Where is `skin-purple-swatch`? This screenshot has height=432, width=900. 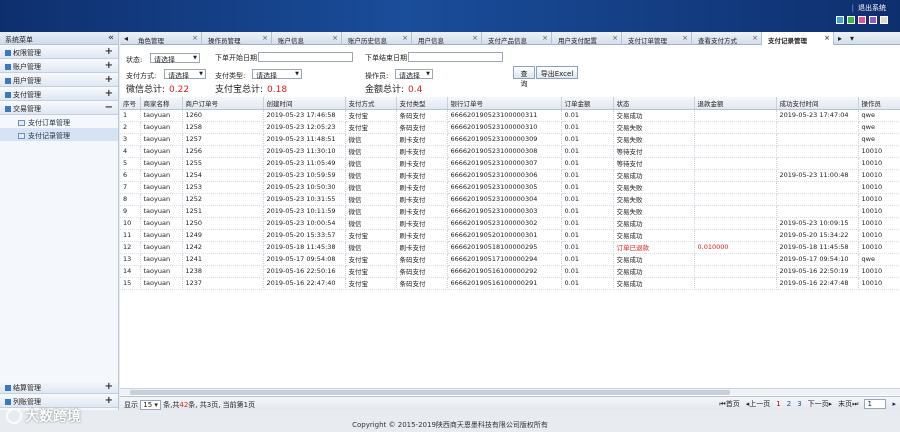 skin-purple-swatch is located at coordinates (873, 20).